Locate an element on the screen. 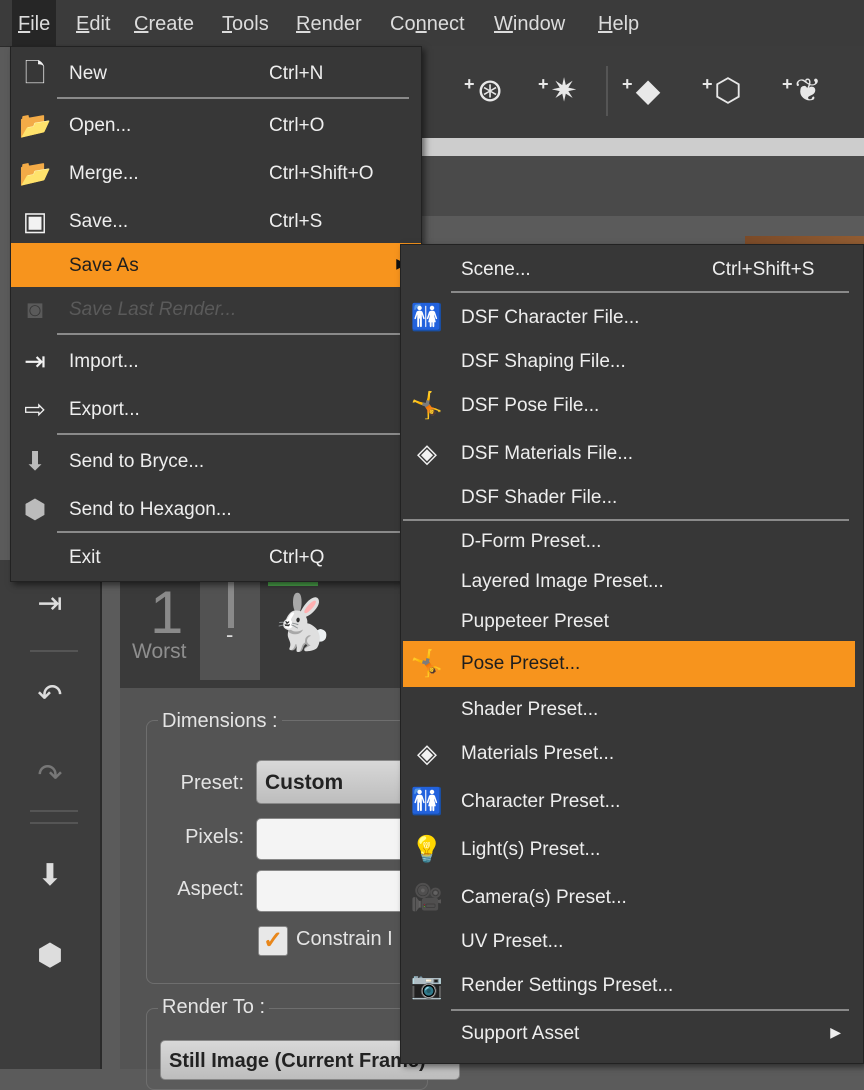  light-preset-icon: 💡 is located at coordinates (427, 849).